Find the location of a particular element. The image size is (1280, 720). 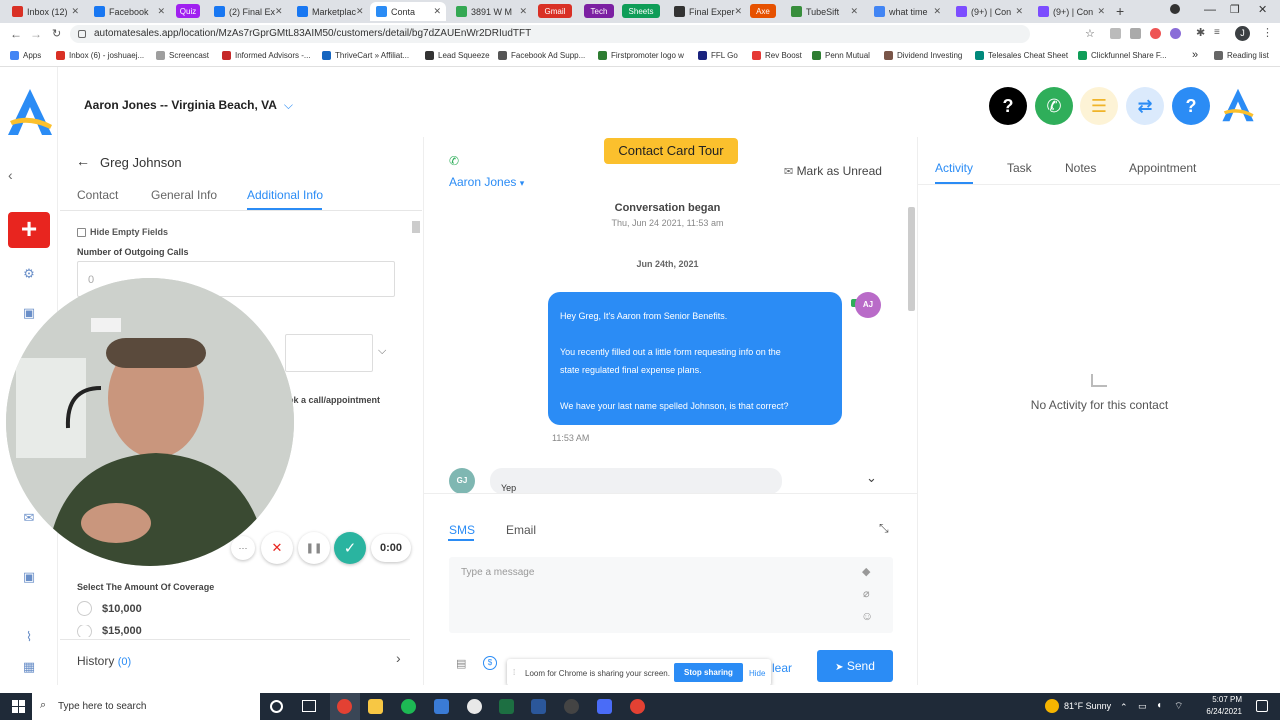

tasks-button: ☰ is located at coordinates (1099, 106).